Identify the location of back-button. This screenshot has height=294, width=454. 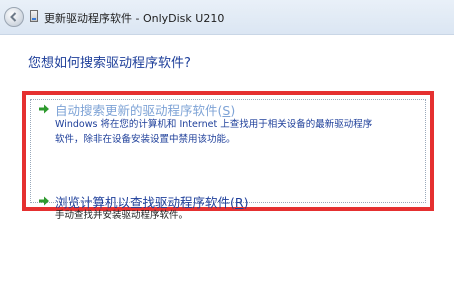
(14, 17).